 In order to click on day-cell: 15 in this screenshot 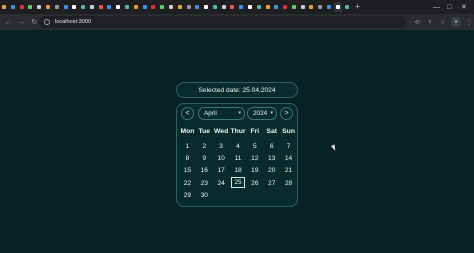, I will do `click(187, 171)`.